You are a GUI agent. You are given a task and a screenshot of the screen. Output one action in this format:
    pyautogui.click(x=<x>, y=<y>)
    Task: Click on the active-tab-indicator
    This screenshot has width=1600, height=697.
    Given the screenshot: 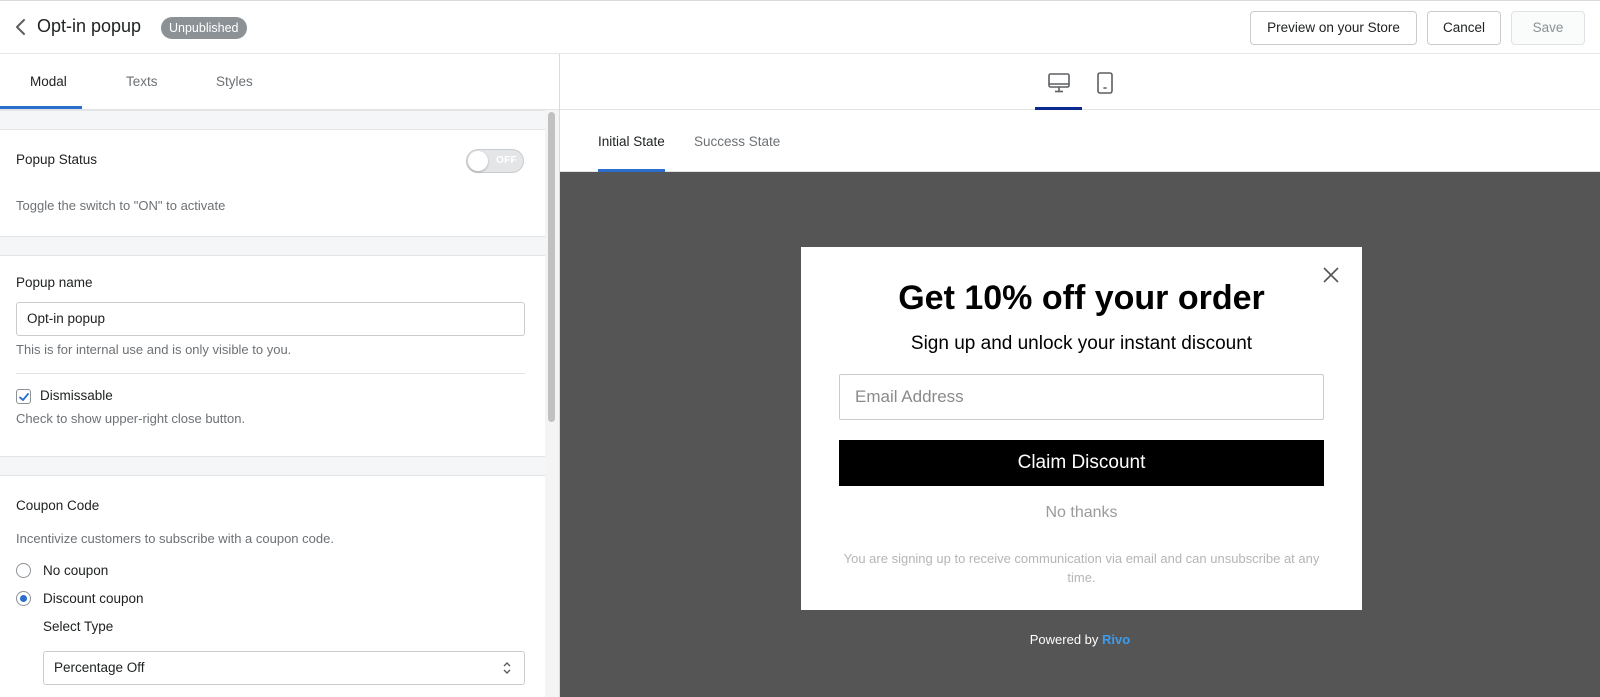 What is the action you would take?
    pyautogui.click(x=41, y=107)
    